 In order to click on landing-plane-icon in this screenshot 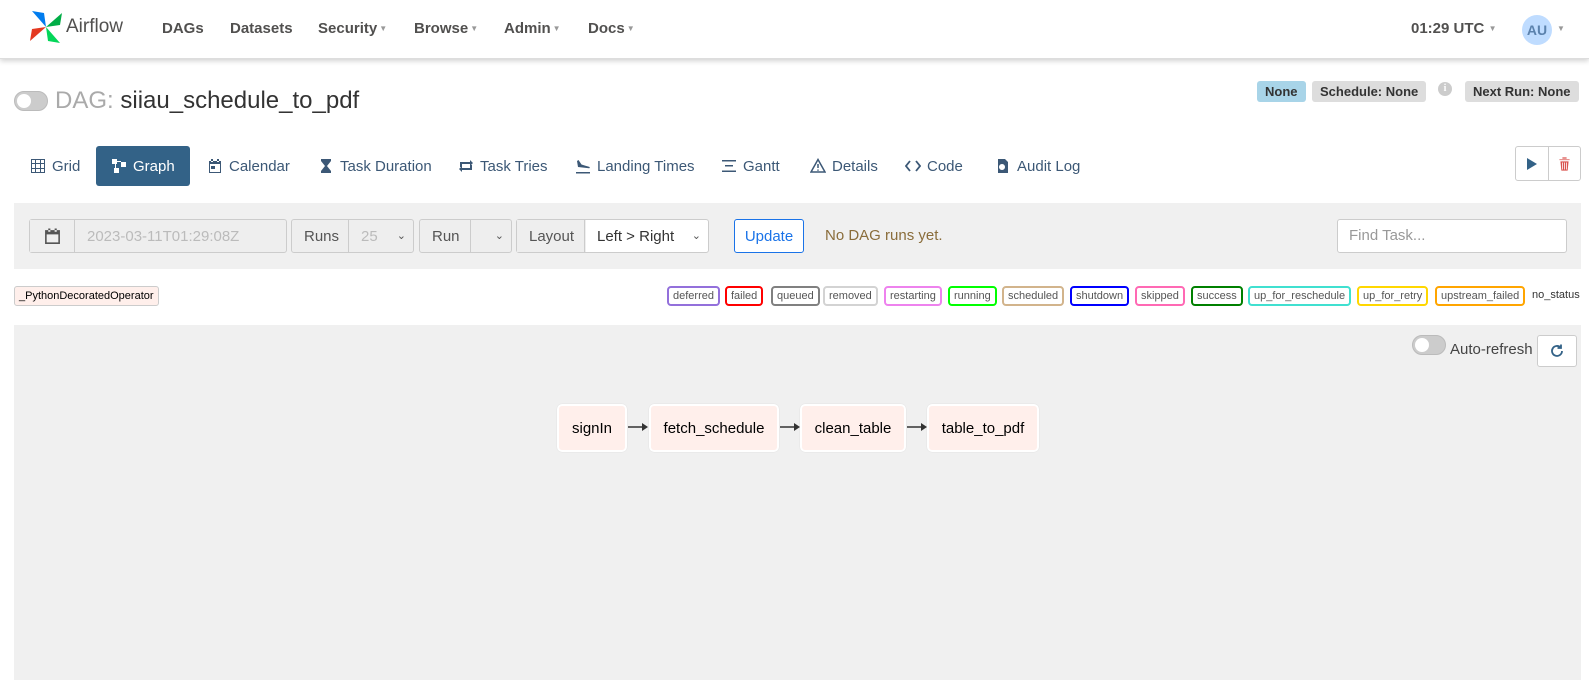, I will do `click(583, 167)`.